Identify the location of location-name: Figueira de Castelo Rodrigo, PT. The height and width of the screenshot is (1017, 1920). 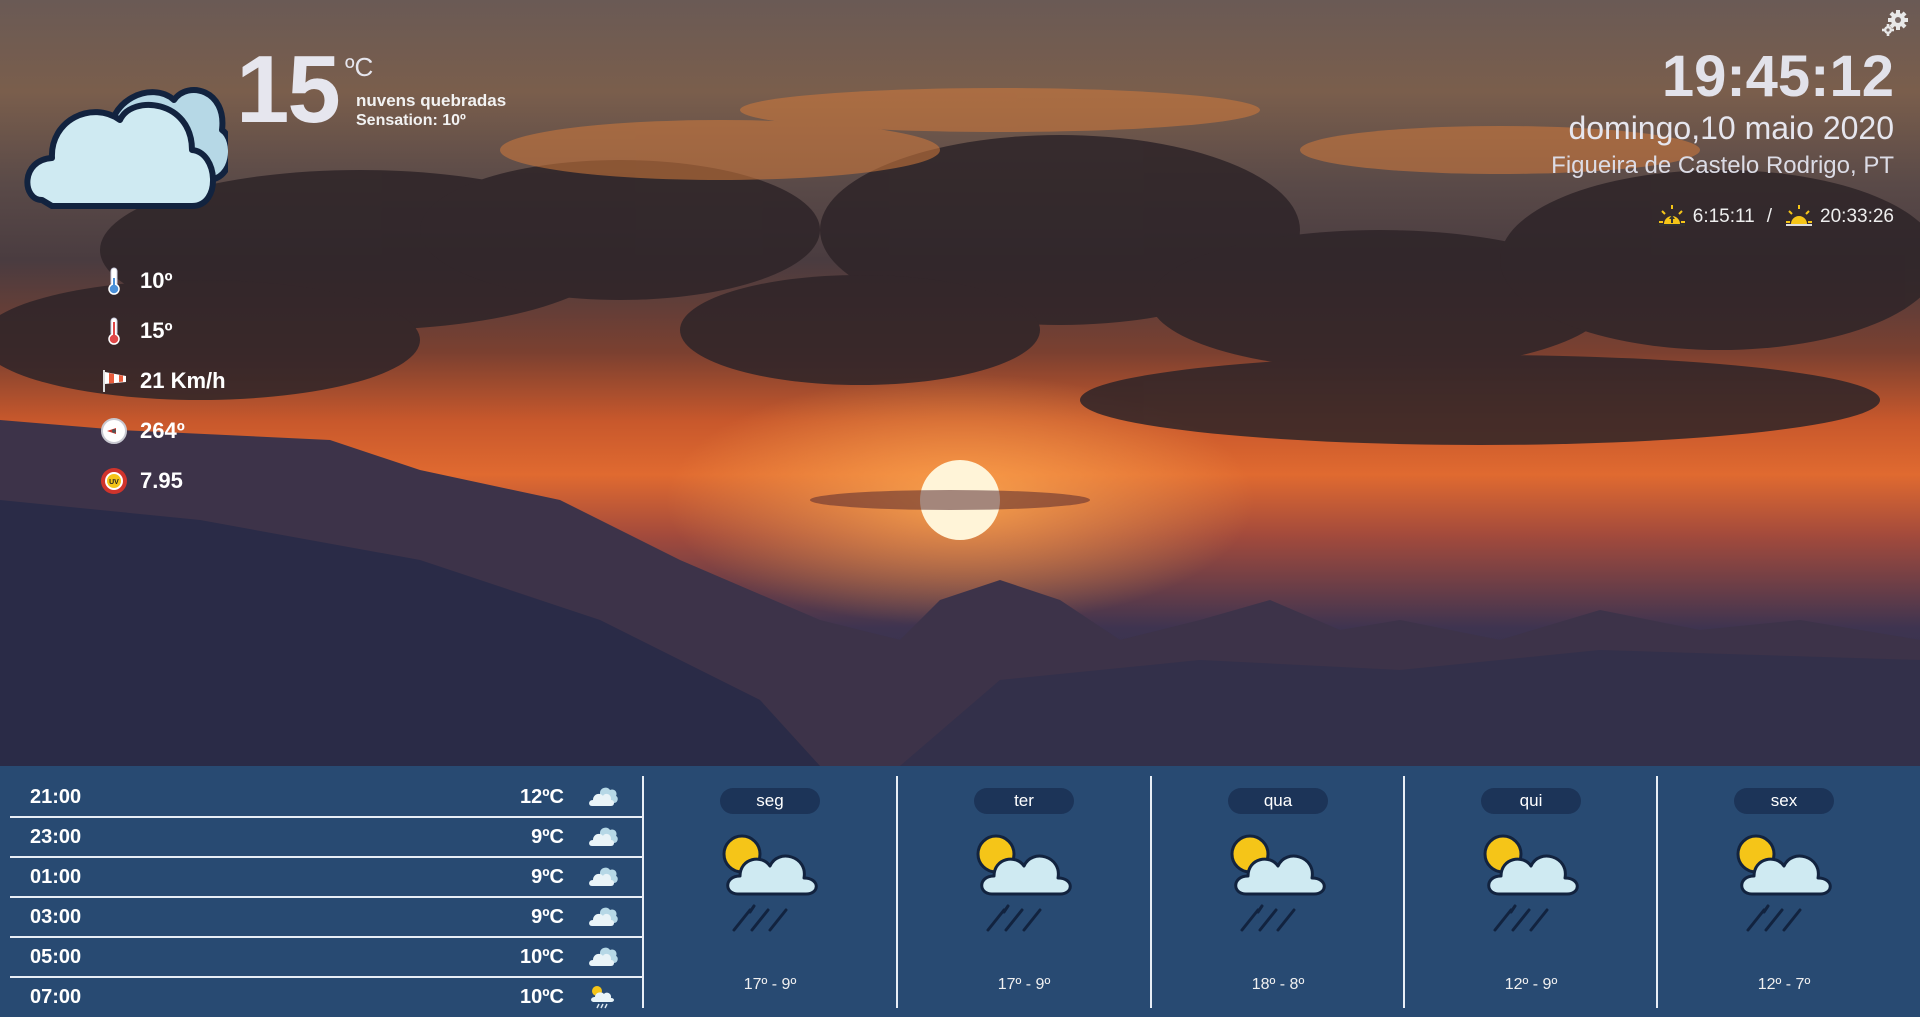
(1722, 165).